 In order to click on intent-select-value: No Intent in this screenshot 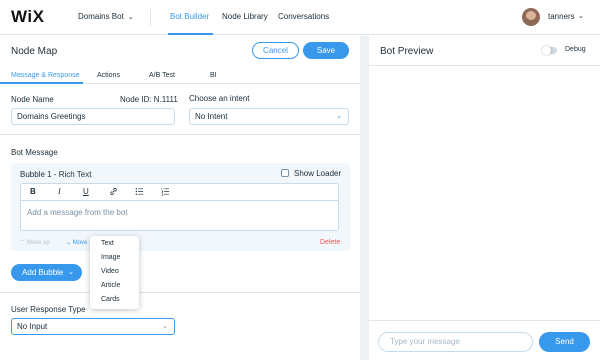, I will do `click(211, 116)`.